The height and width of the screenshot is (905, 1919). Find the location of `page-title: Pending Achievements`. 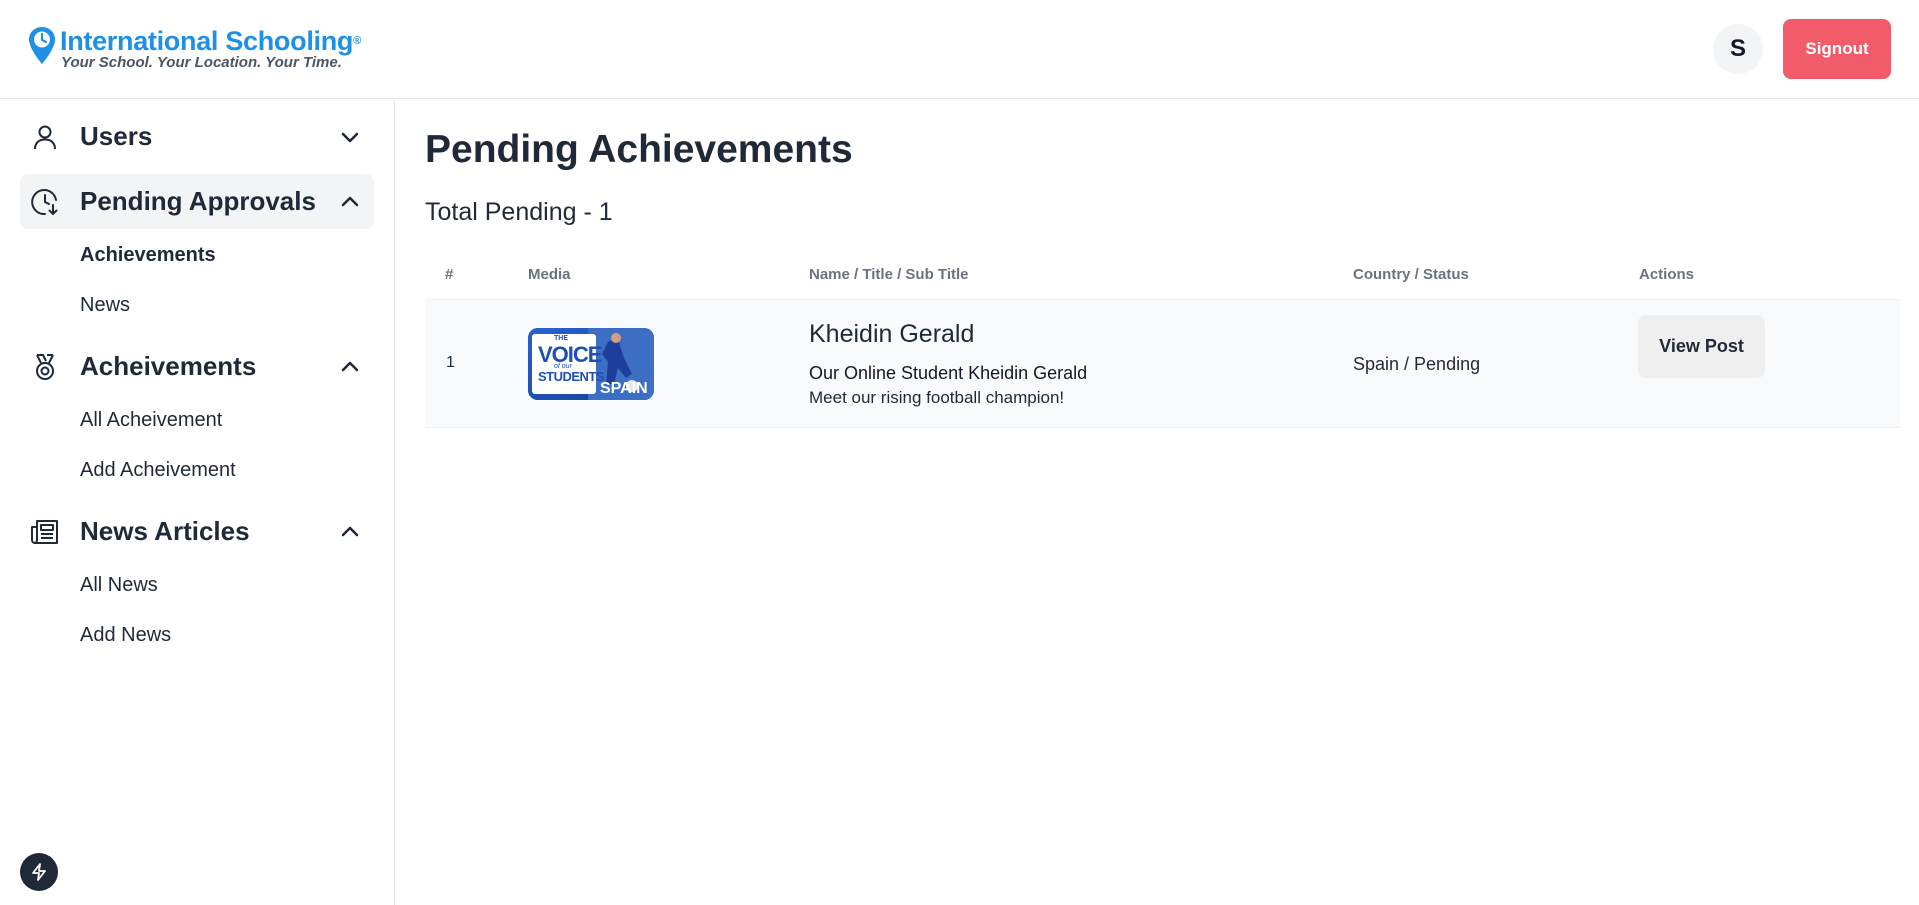

page-title: Pending Achievements is located at coordinates (639, 149).